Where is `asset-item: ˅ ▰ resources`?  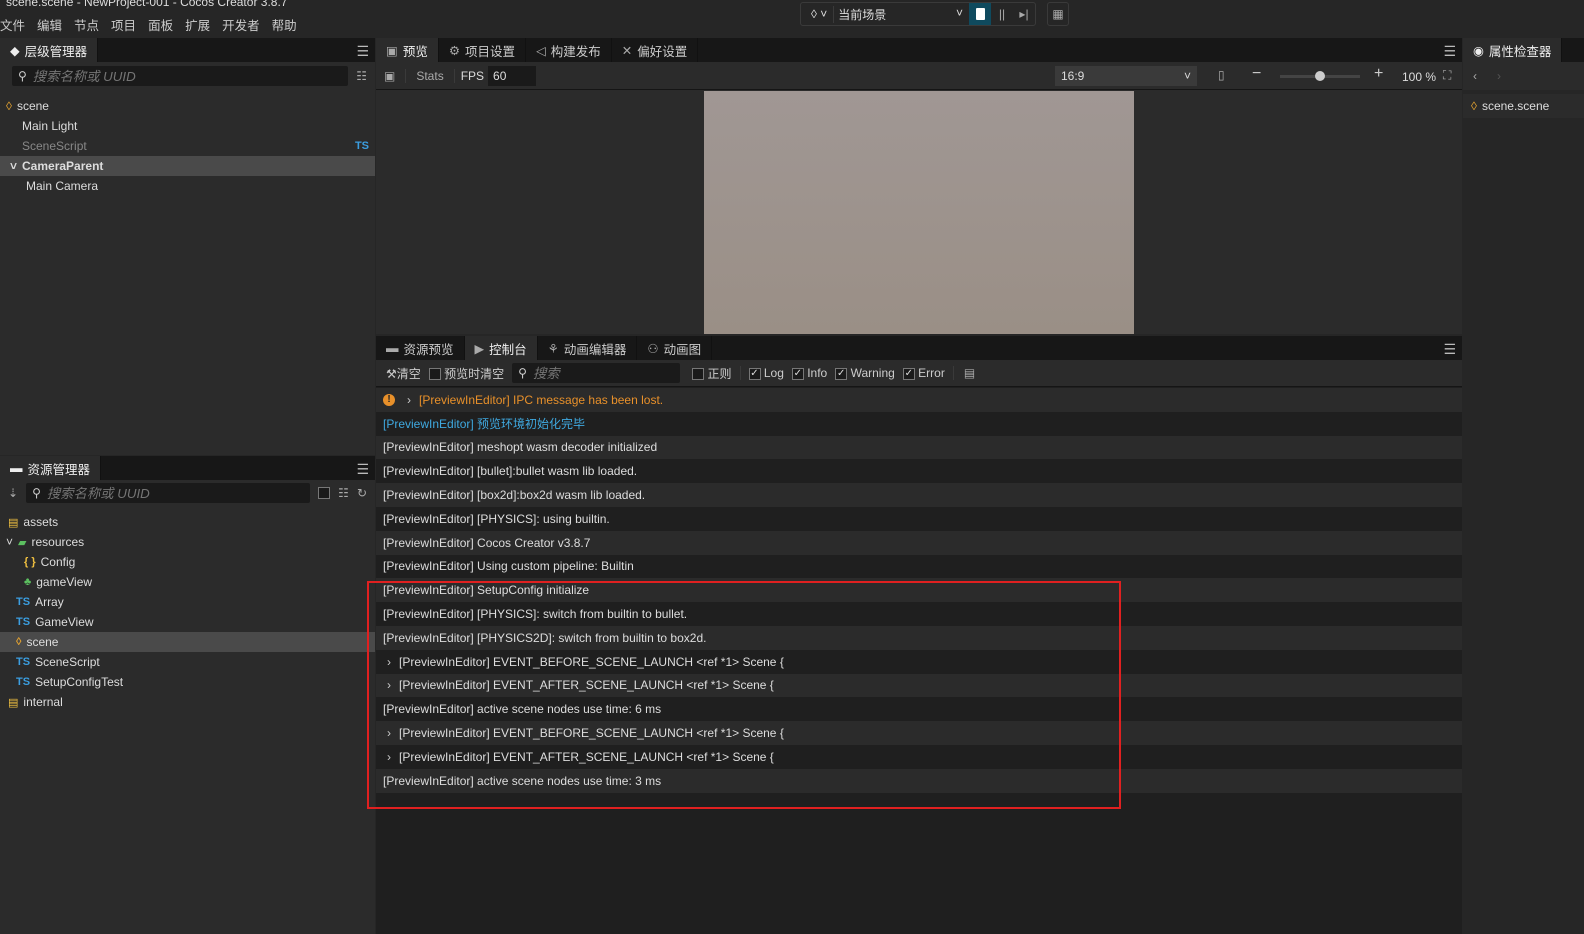 asset-item: ˅ ▰ resources is located at coordinates (187, 542).